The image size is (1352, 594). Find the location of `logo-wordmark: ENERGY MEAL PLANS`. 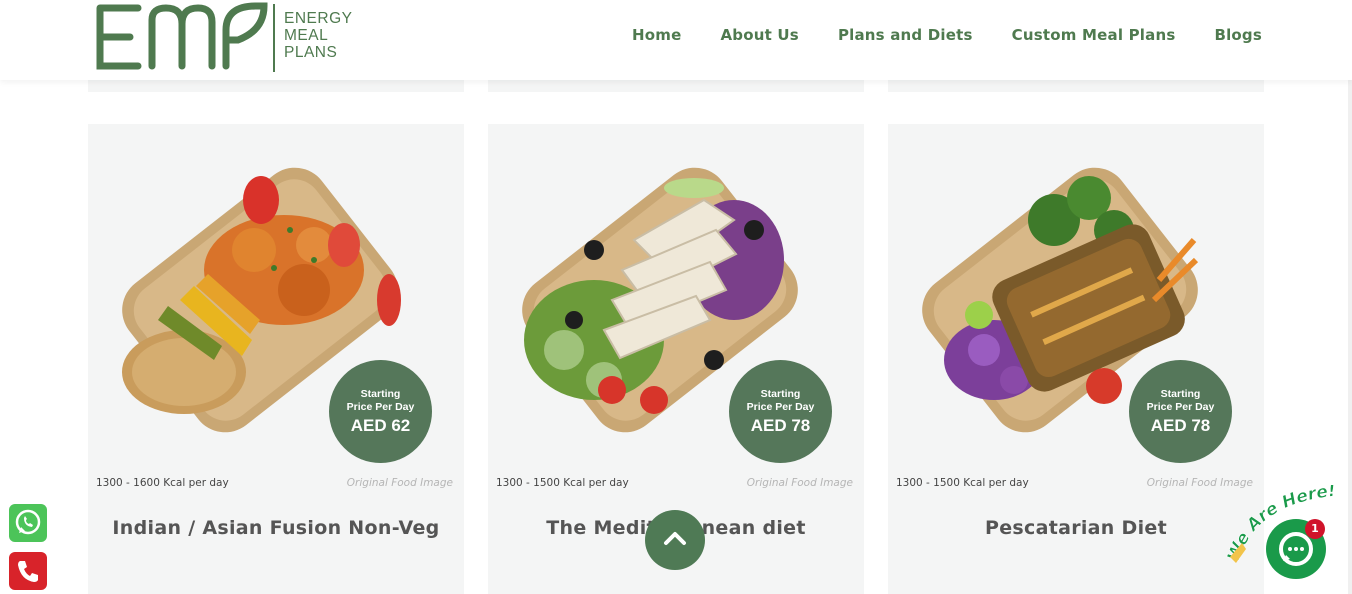

logo-wordmark: ENERGY MEAL PLANS is located at coordinates (318, 35).